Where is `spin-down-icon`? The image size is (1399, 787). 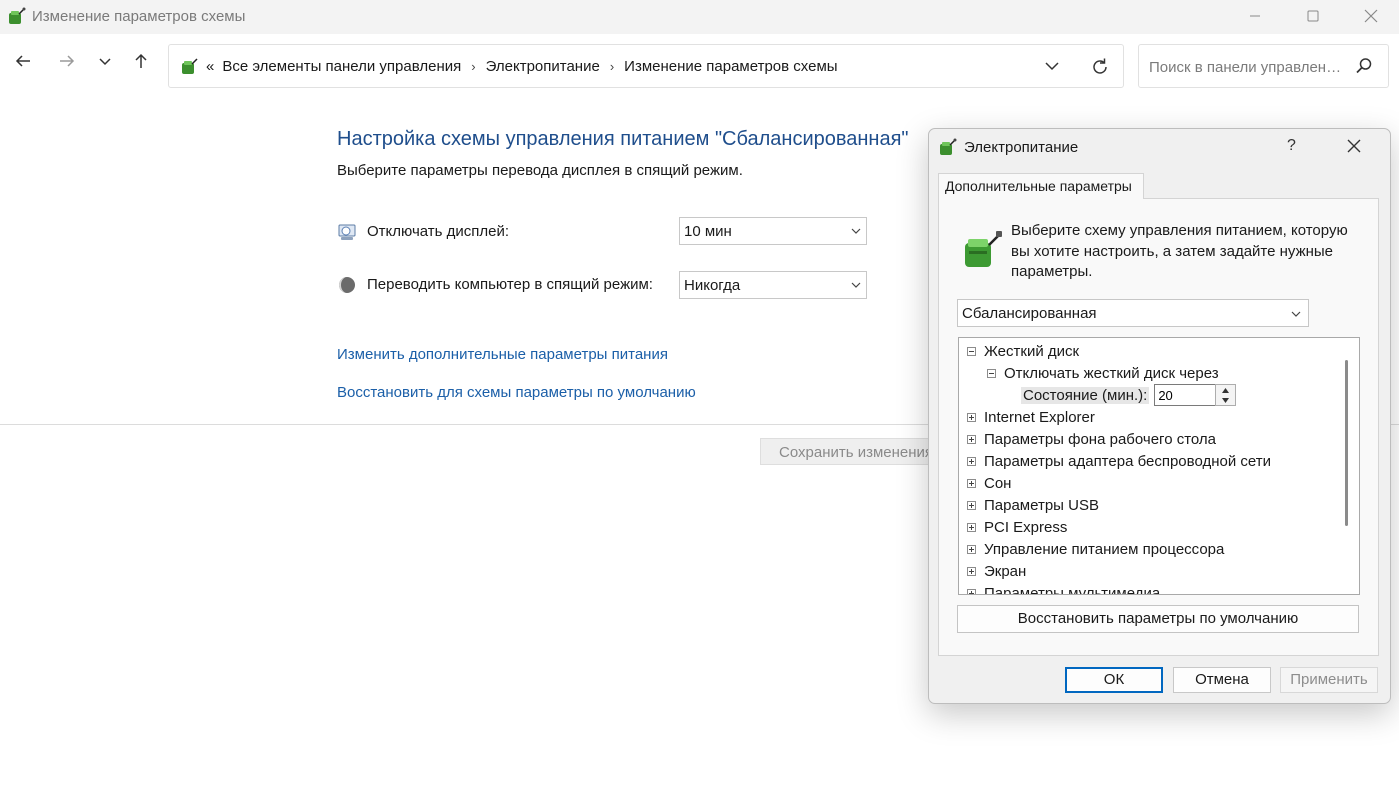
spin-down-icon is located at coordinates (1225, 400).